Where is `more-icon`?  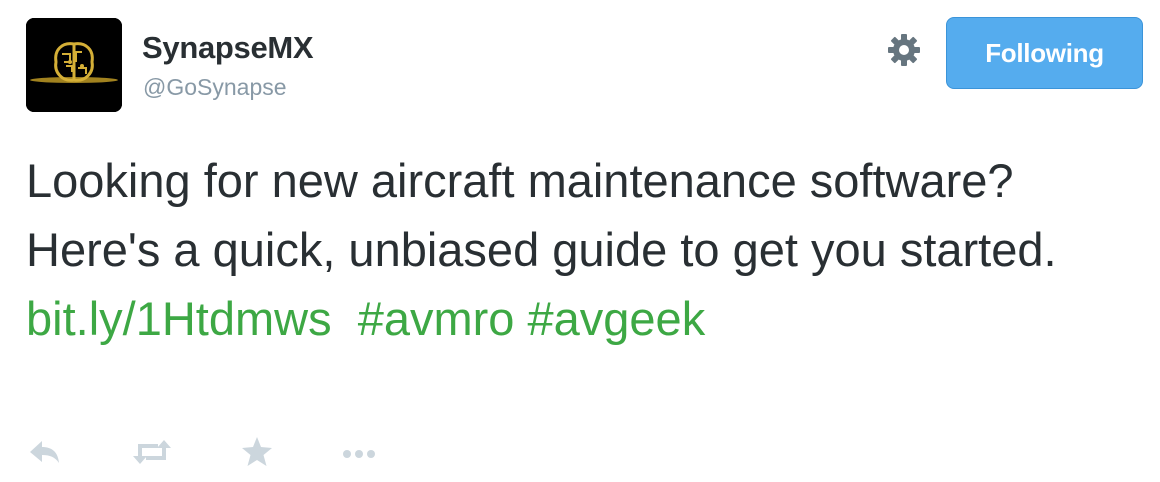
more-icon is located at coordinates (360, 452).